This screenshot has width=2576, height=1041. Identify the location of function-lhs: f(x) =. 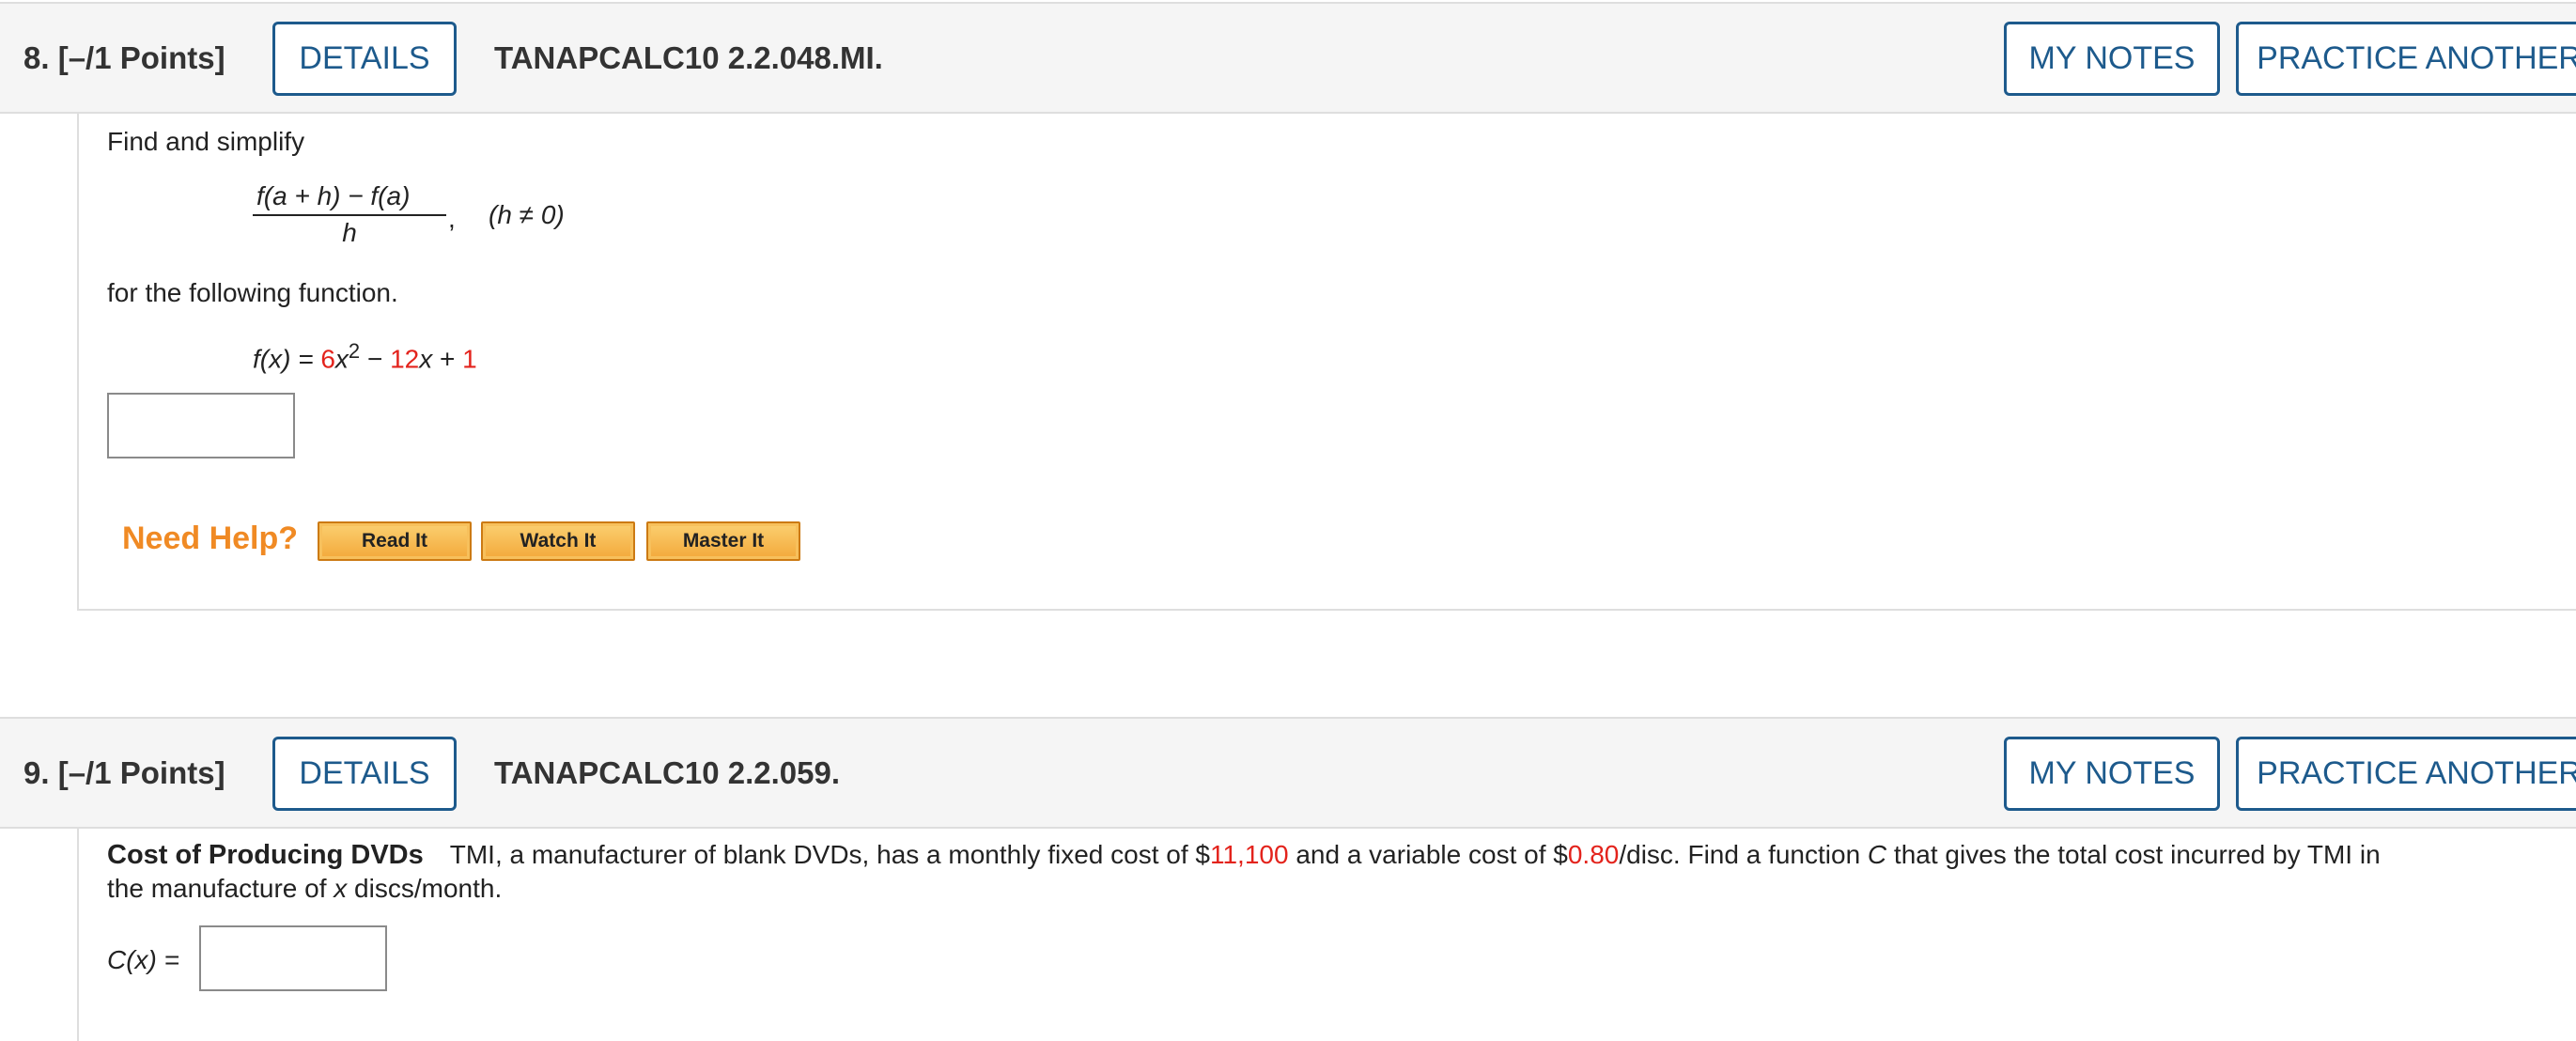
(287, 359).